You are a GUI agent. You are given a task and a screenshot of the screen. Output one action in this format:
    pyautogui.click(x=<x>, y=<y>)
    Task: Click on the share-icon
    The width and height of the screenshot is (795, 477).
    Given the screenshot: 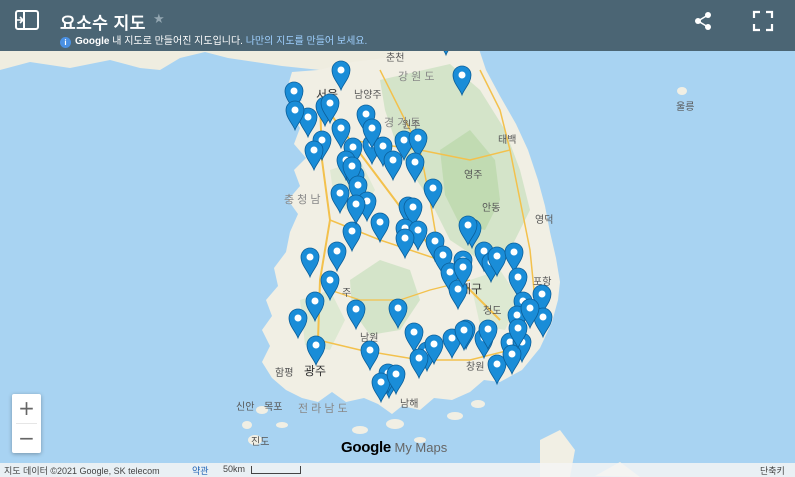 What is the action you would take?
    pyautogui.click(x=703, y=21)
    